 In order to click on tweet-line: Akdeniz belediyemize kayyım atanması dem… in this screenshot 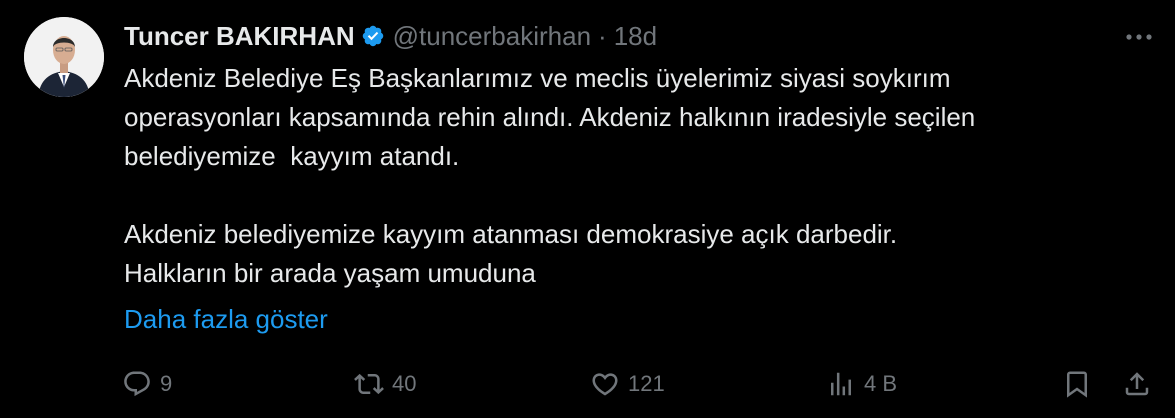, I will do `click(511, 234)`.